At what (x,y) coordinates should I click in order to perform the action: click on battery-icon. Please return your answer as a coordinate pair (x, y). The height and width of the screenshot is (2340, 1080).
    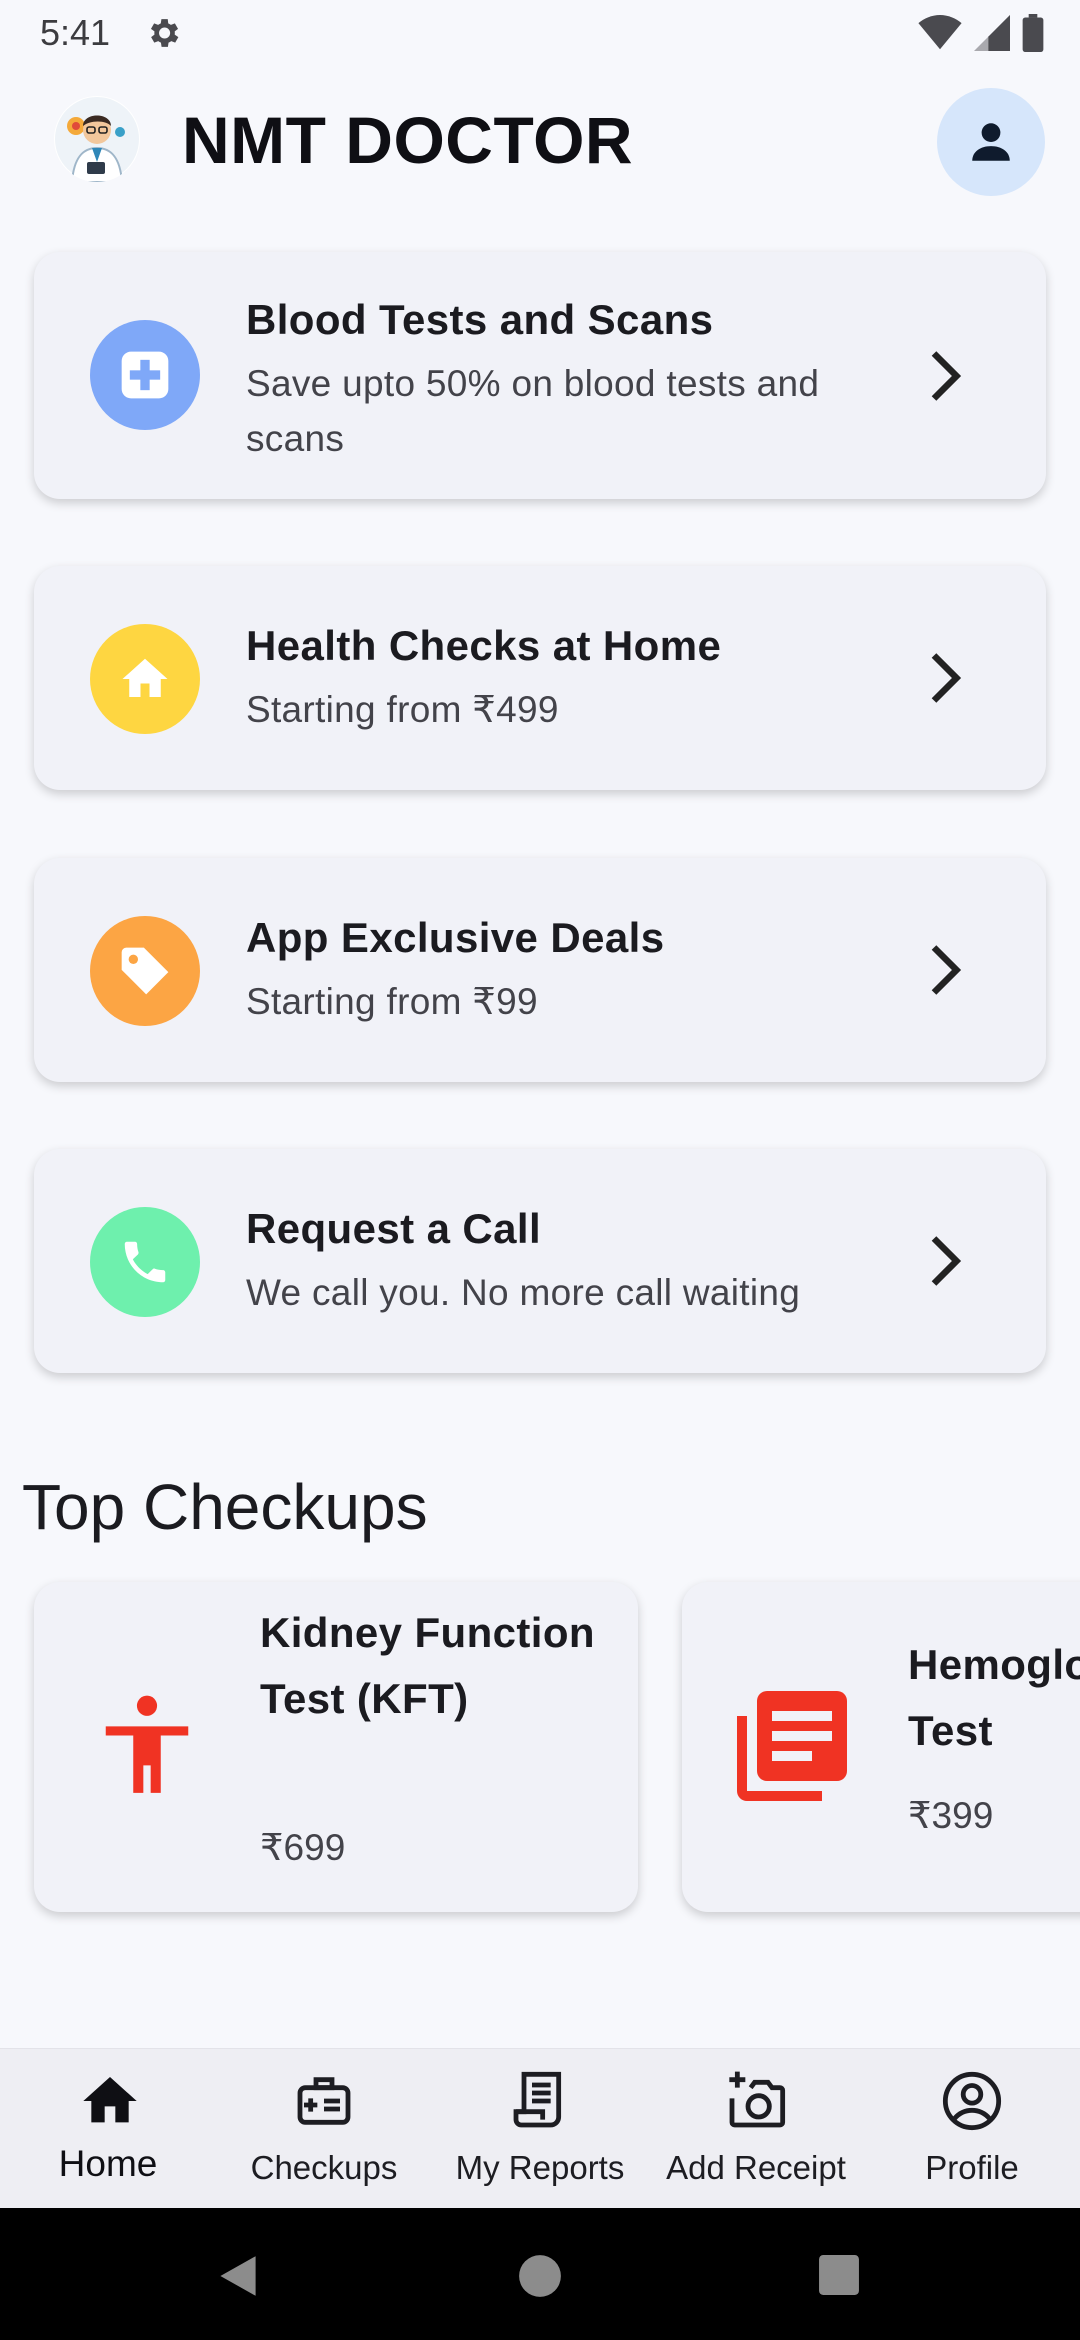
    Looking at the image, I should click on (1033, 33).